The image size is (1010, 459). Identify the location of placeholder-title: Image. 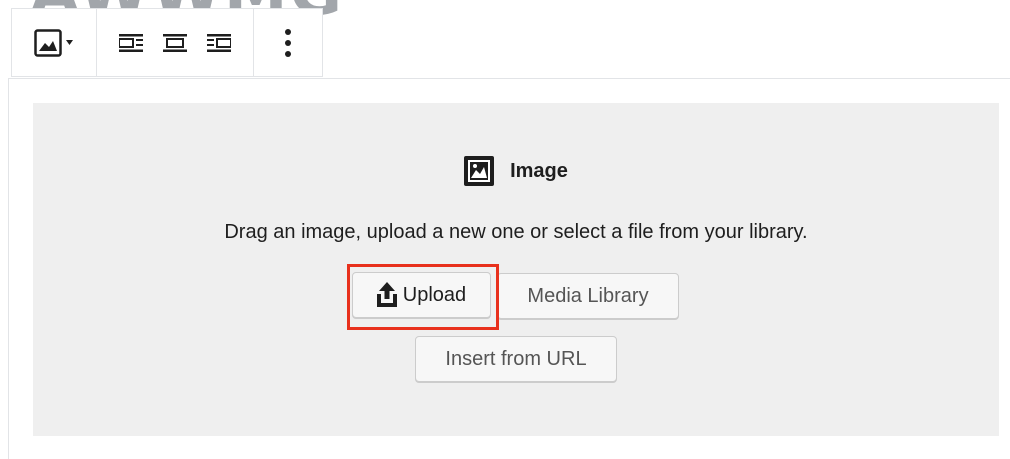
(539, 170).